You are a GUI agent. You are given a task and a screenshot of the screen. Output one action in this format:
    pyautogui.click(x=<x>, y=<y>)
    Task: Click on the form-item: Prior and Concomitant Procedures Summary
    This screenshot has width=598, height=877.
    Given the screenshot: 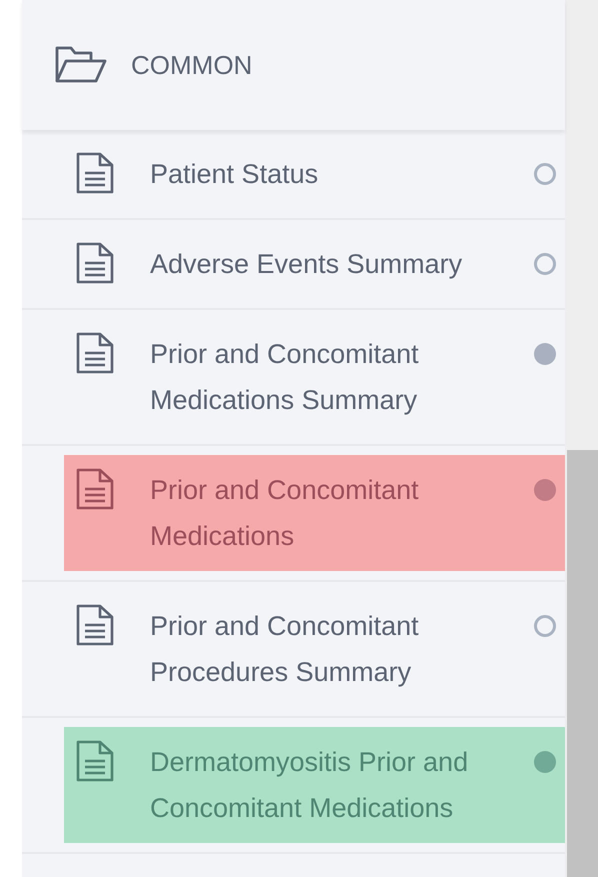 What is the action you would take?
    pyautogui.click(x=314, y=649)
    